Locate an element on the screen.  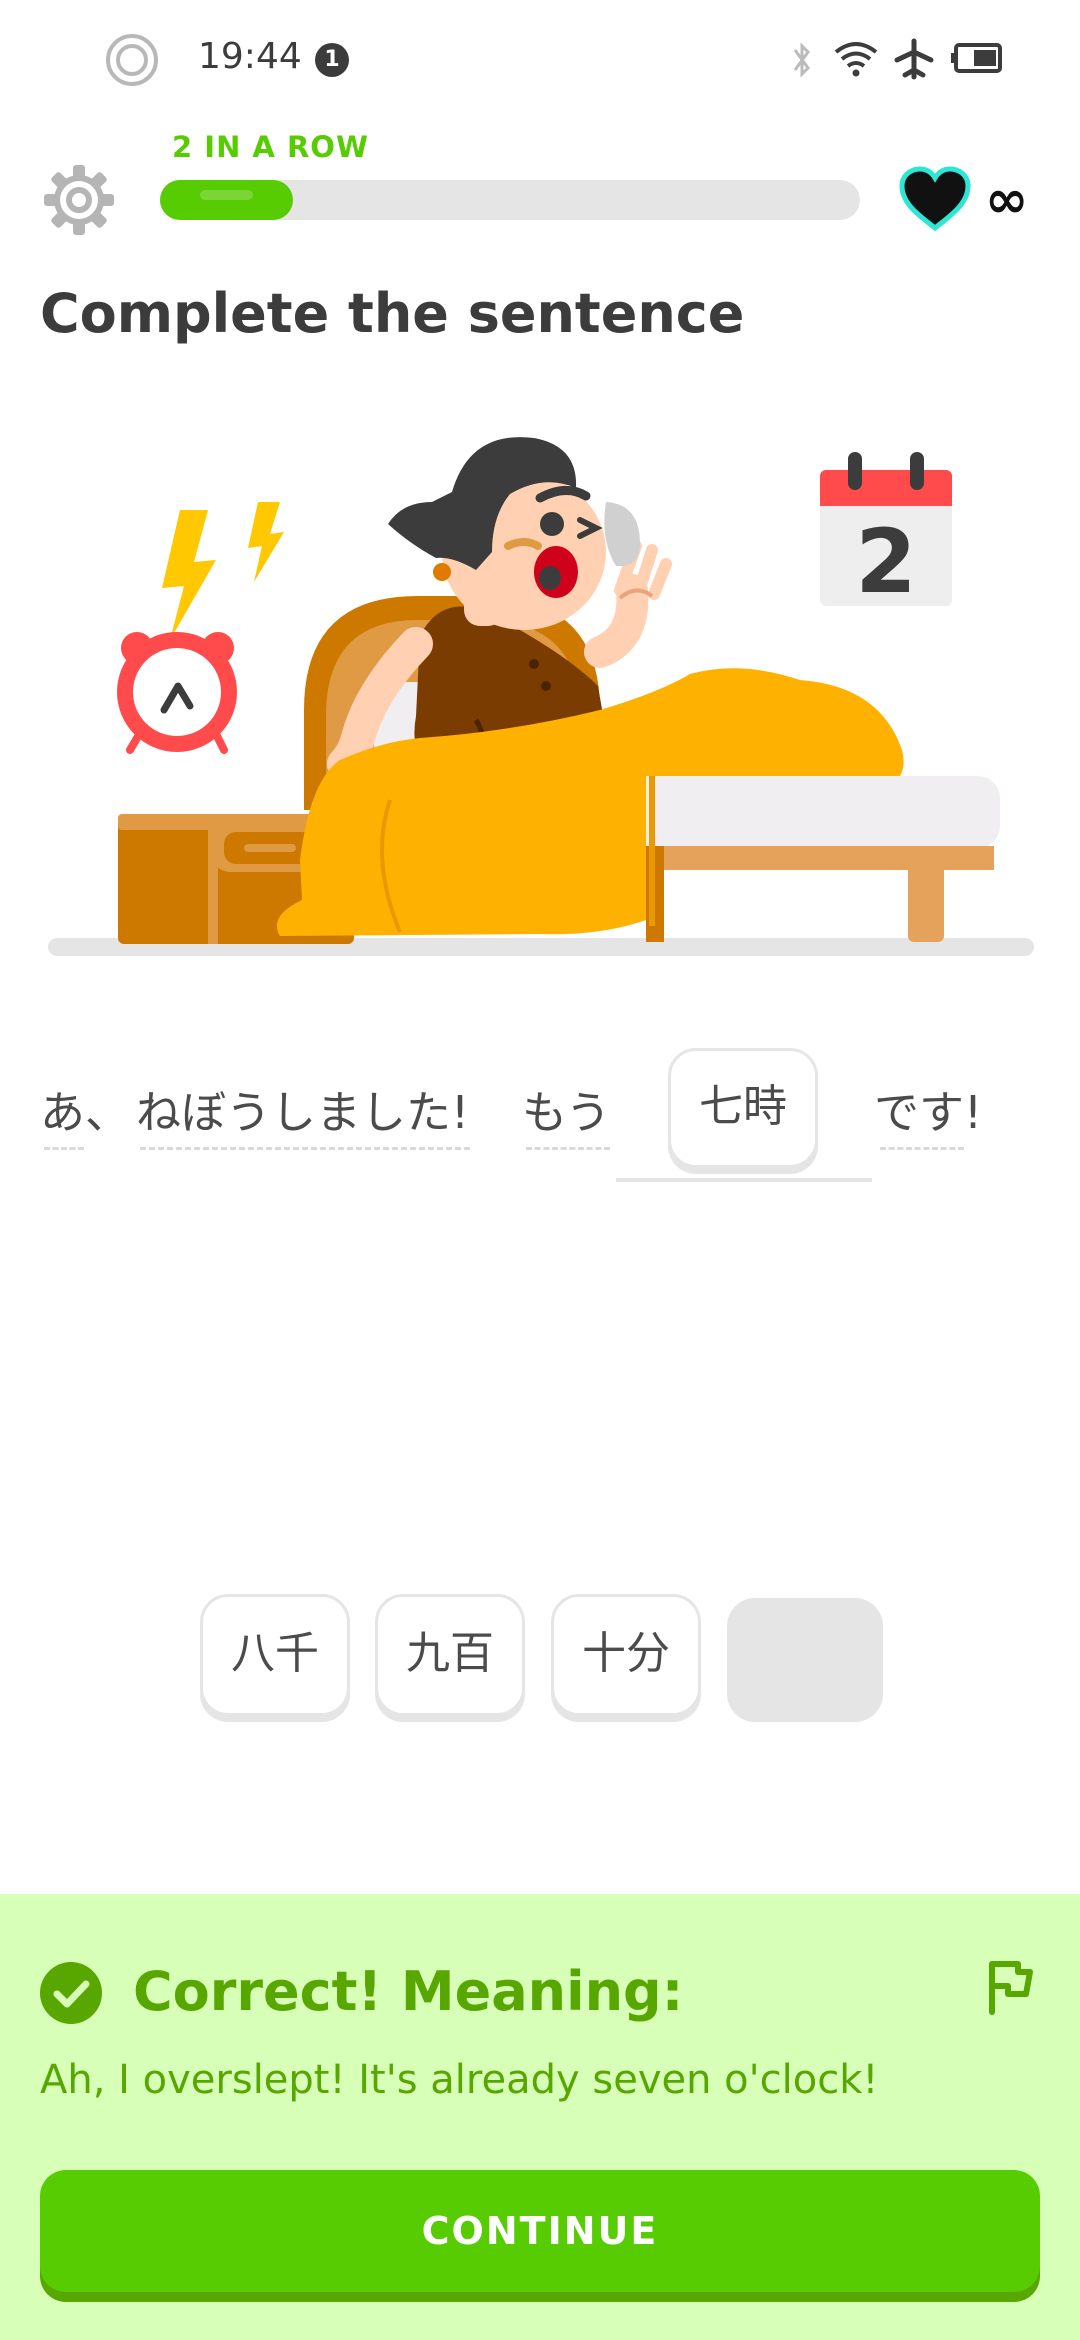
word-bank-chip: 九百 is located at coordinates (450, 1655).